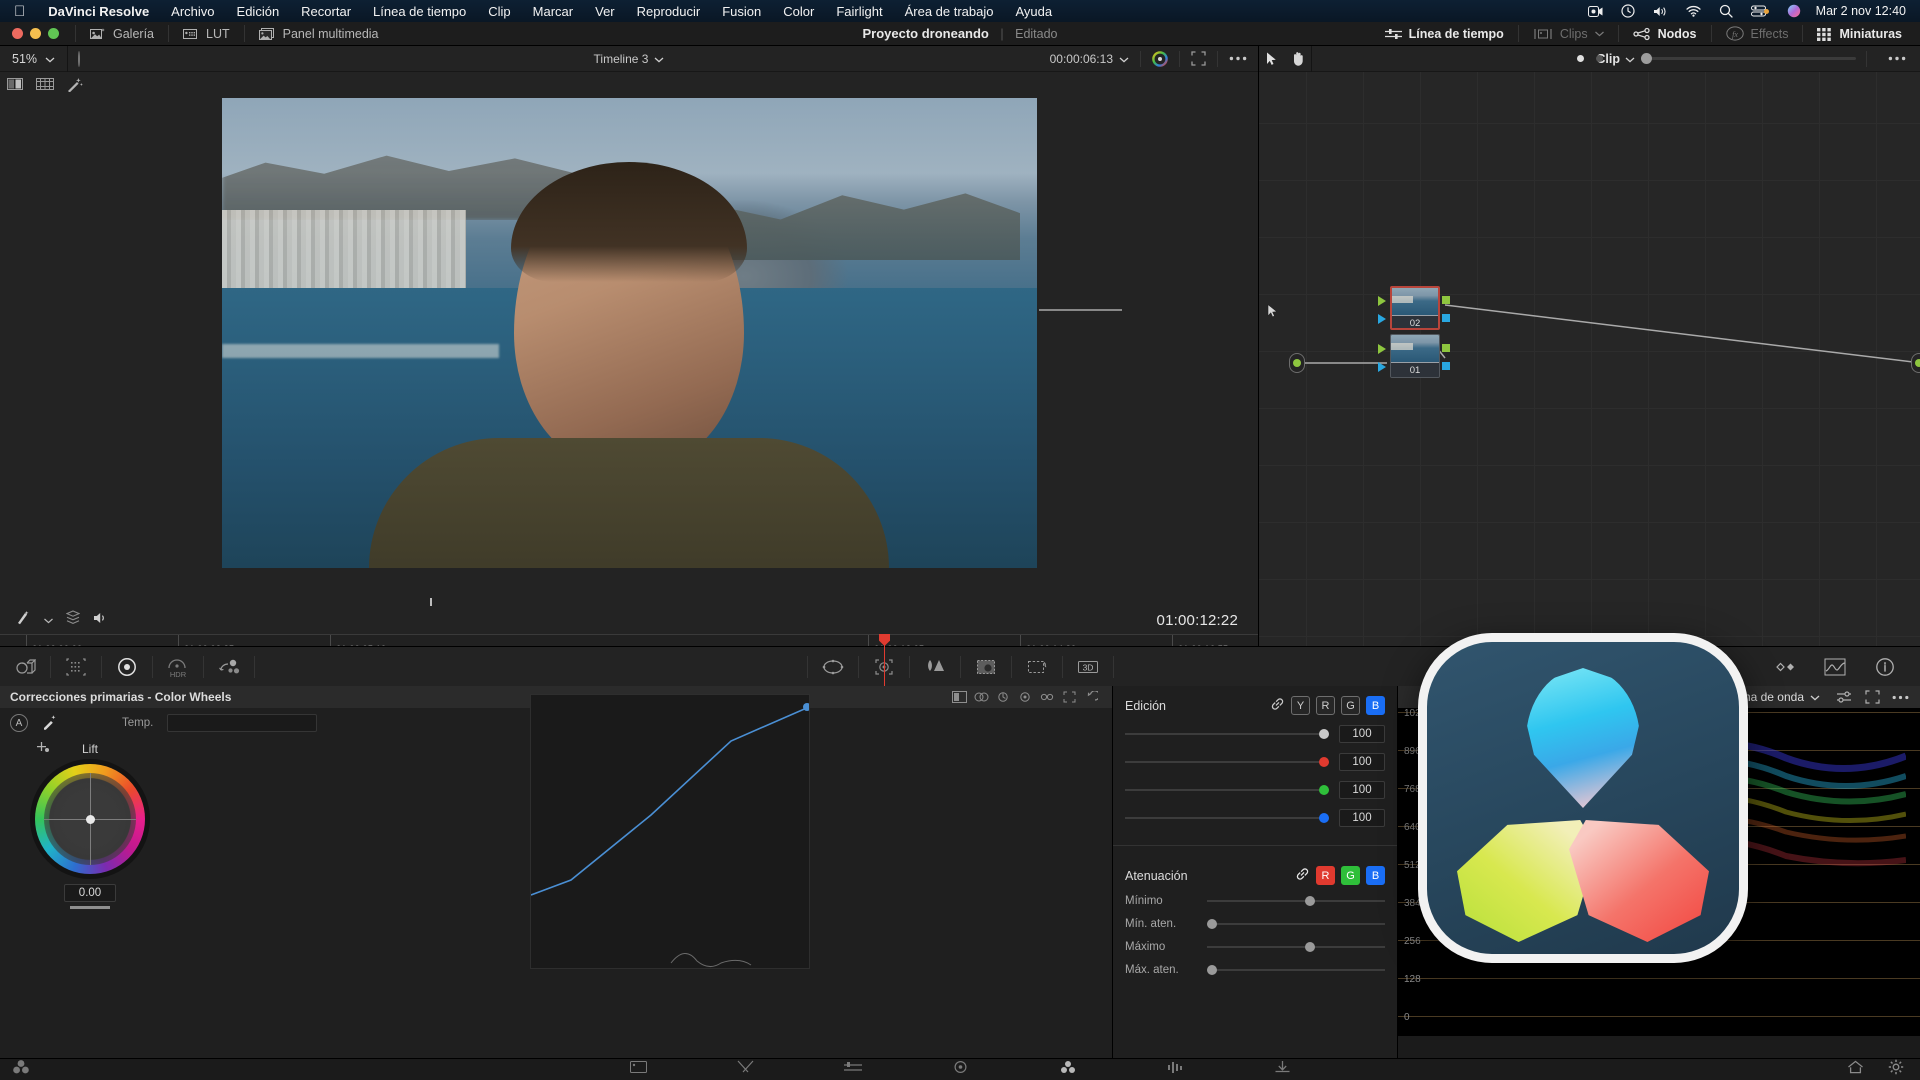 This screenshot has width=1920, height=1080. Describe the element at coordinates (1362, 762) in the screenshot. I see `edit-value-red: 100` at that location.